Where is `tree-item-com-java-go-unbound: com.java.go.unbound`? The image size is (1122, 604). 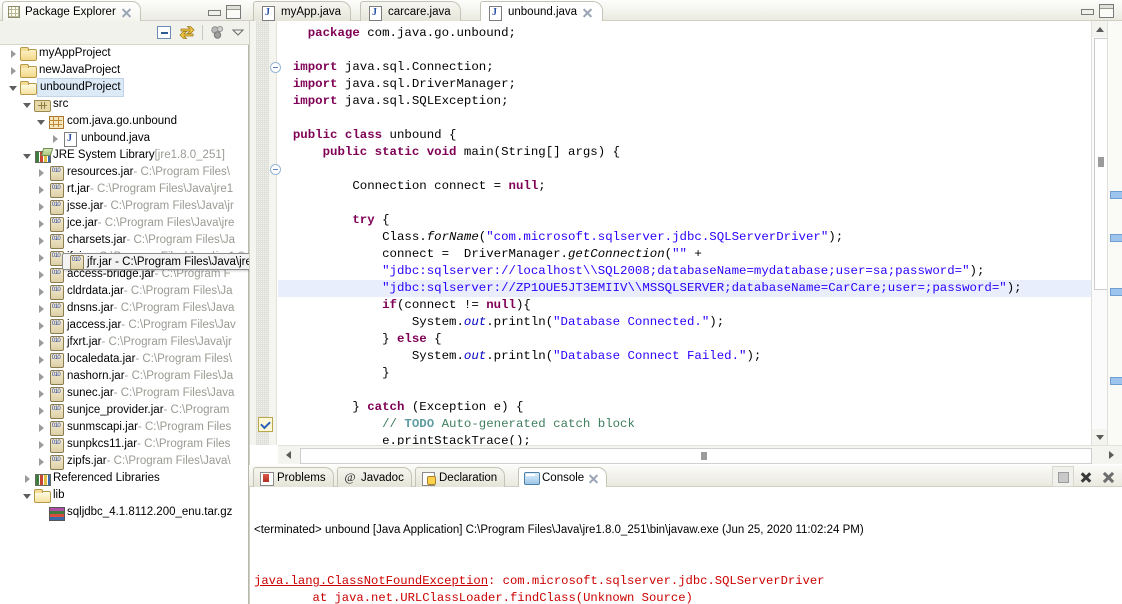
tree-item-com-java-go-unbound: com.java.go.unbound is located at coordinates (124, 121).